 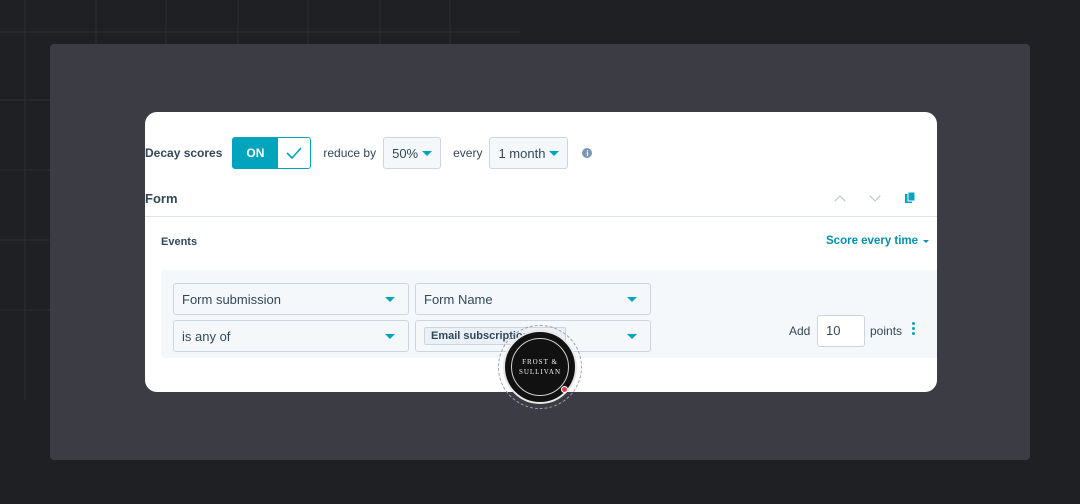 What do you see at coordinates (468, 153) in the screenshot?
I see `every-label: every` at bounding box center [468, 153].